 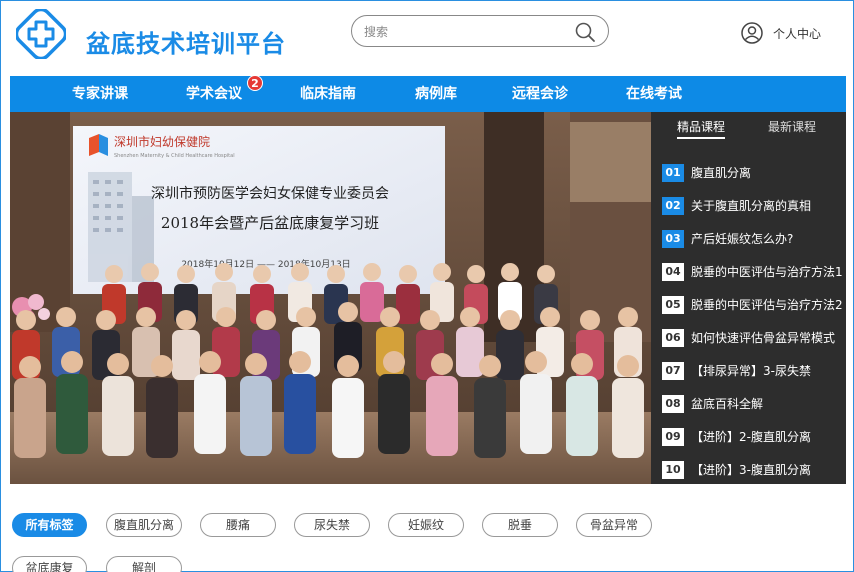 What do you see at coordinates (654, 94) in the screenshot?
I see `nav-item-online-exam: 在线考试` at bounding box center [654, 94].